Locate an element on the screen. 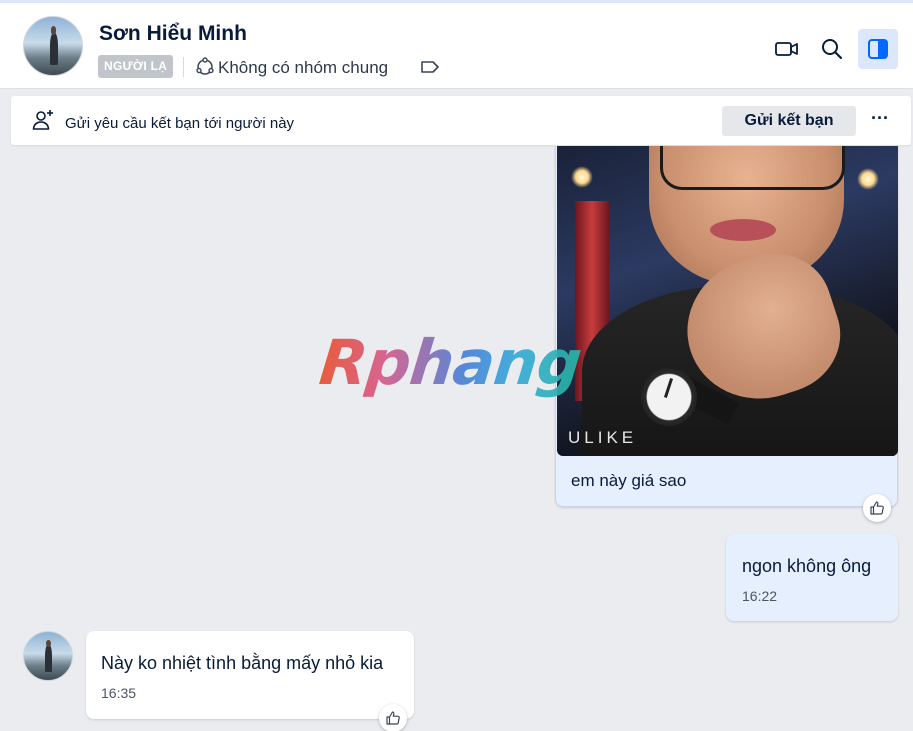  tag-icon is located at coordinates (430, 67).